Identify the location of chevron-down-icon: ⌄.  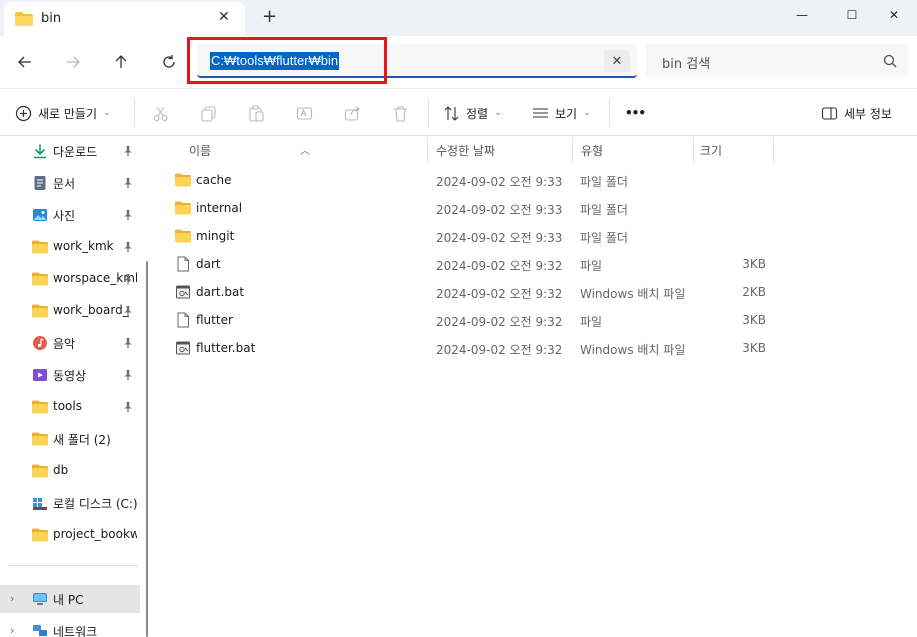
(498, 113).